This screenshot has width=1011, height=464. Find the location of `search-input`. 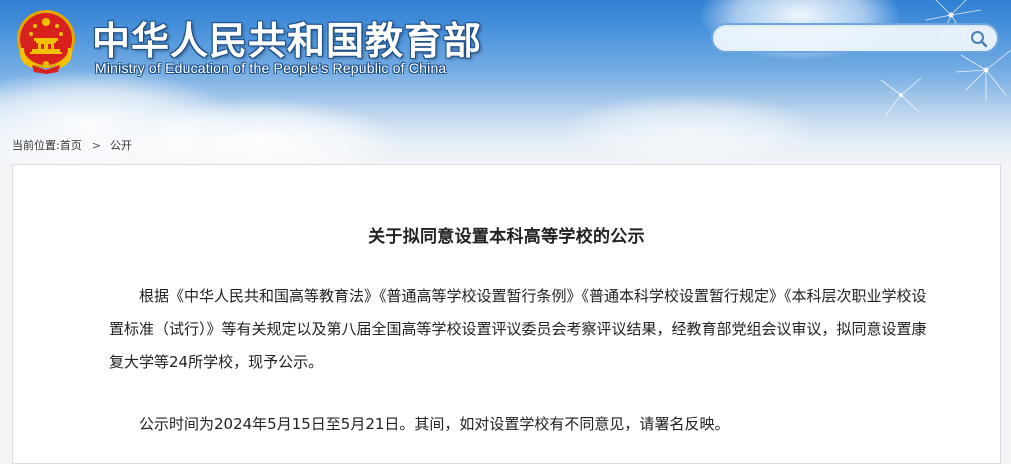

search-input is located at coordinates (847, 39).